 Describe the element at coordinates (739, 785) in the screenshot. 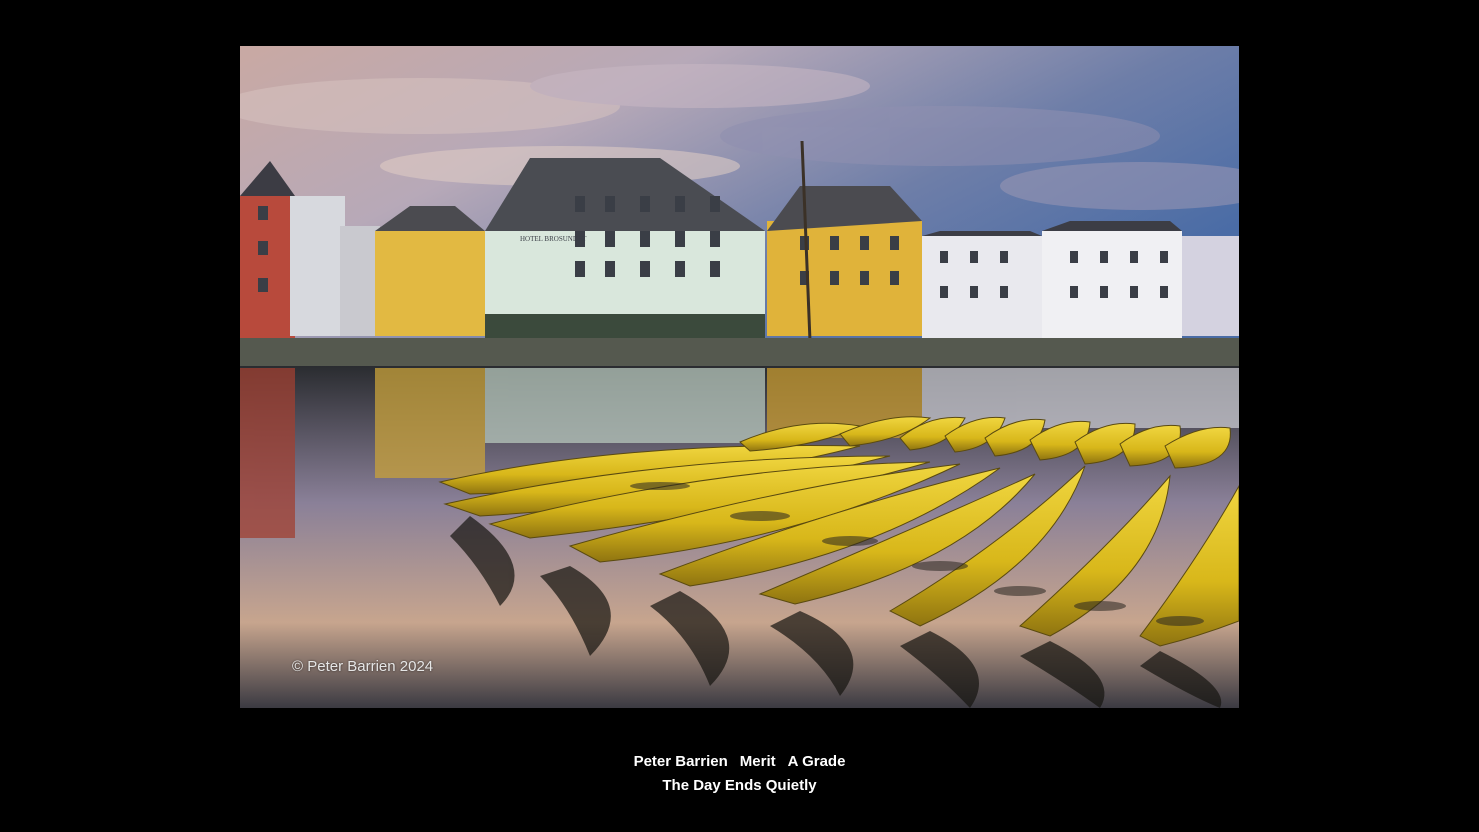

I see `photo-title: The Day Ends Quietly` at that location.